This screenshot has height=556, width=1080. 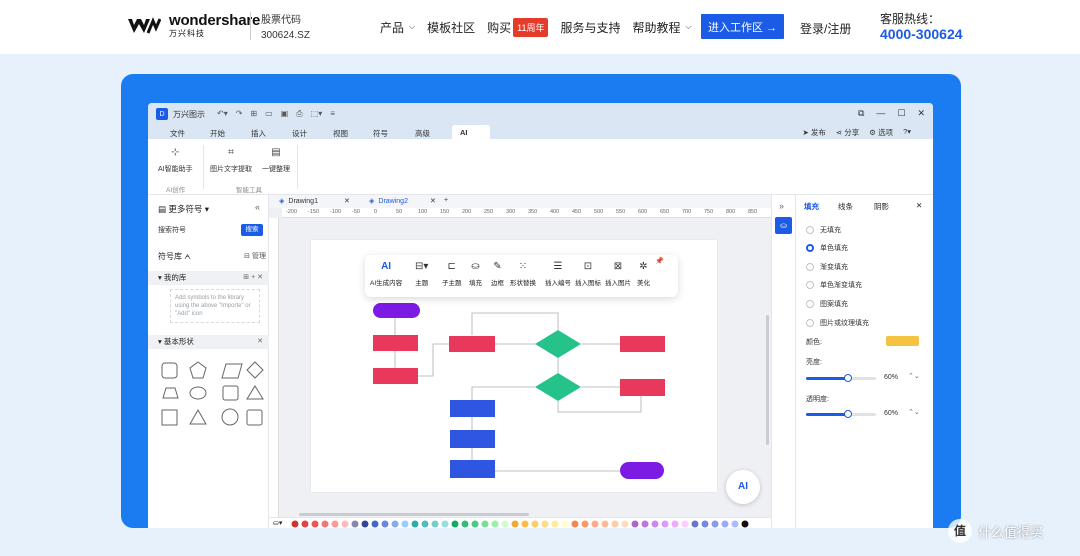 What do you see at coordinates (183, 209) in the screenshot?
I see `symbols-panel-title: ▤ 更多符号 ▾` at bounding box center [183, 209].